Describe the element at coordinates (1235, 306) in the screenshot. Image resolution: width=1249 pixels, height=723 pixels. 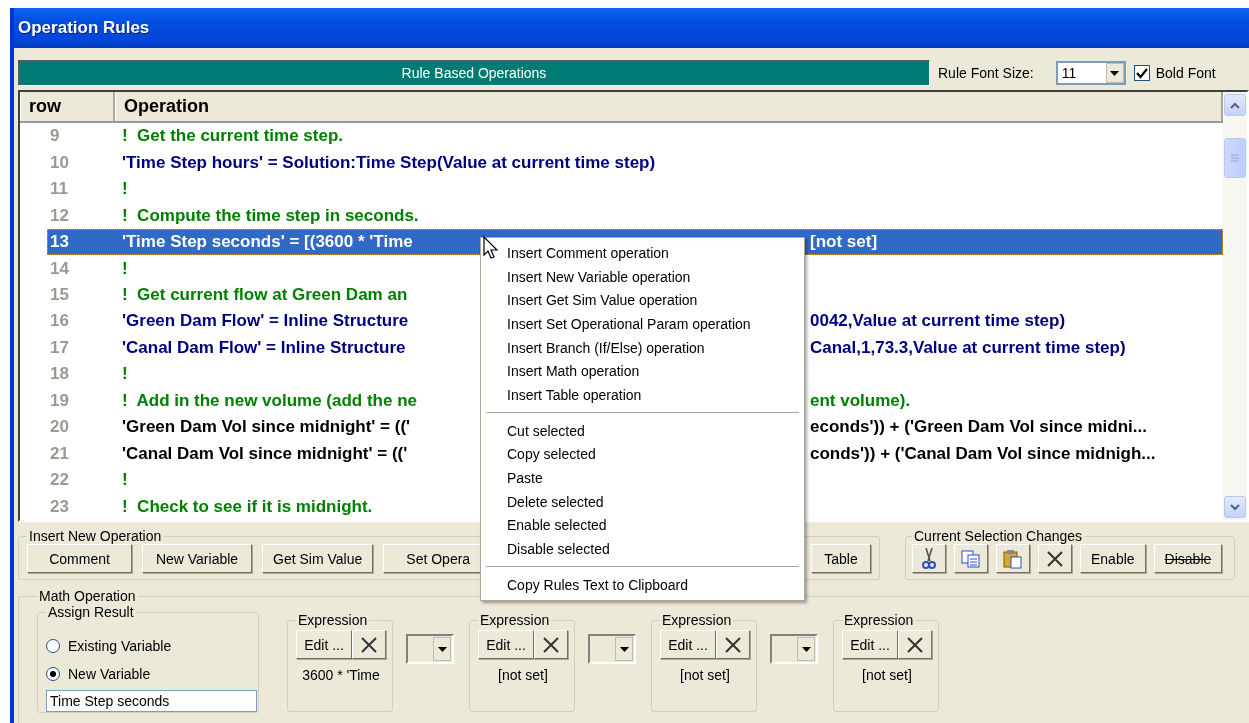
I see `scrollbar` at that location.